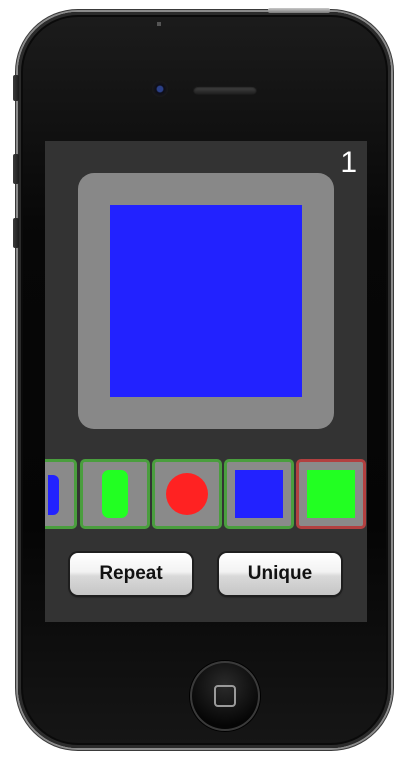  I want to click on green-square-shape, so click(331, 494).